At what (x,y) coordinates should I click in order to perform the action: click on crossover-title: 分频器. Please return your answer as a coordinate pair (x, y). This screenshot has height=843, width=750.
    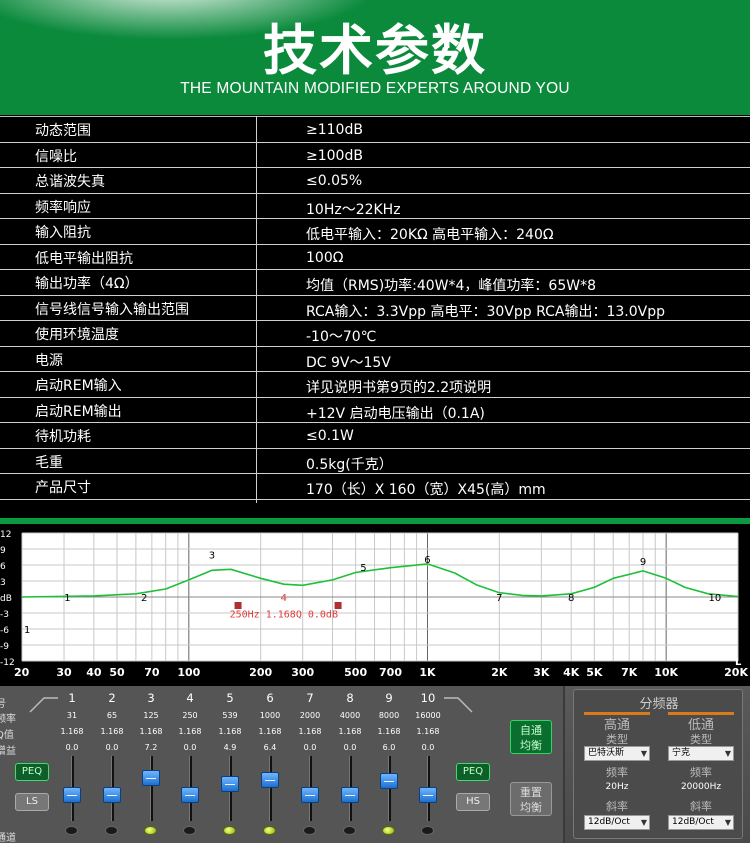
    Looking at the image, I should click on (659, 704).